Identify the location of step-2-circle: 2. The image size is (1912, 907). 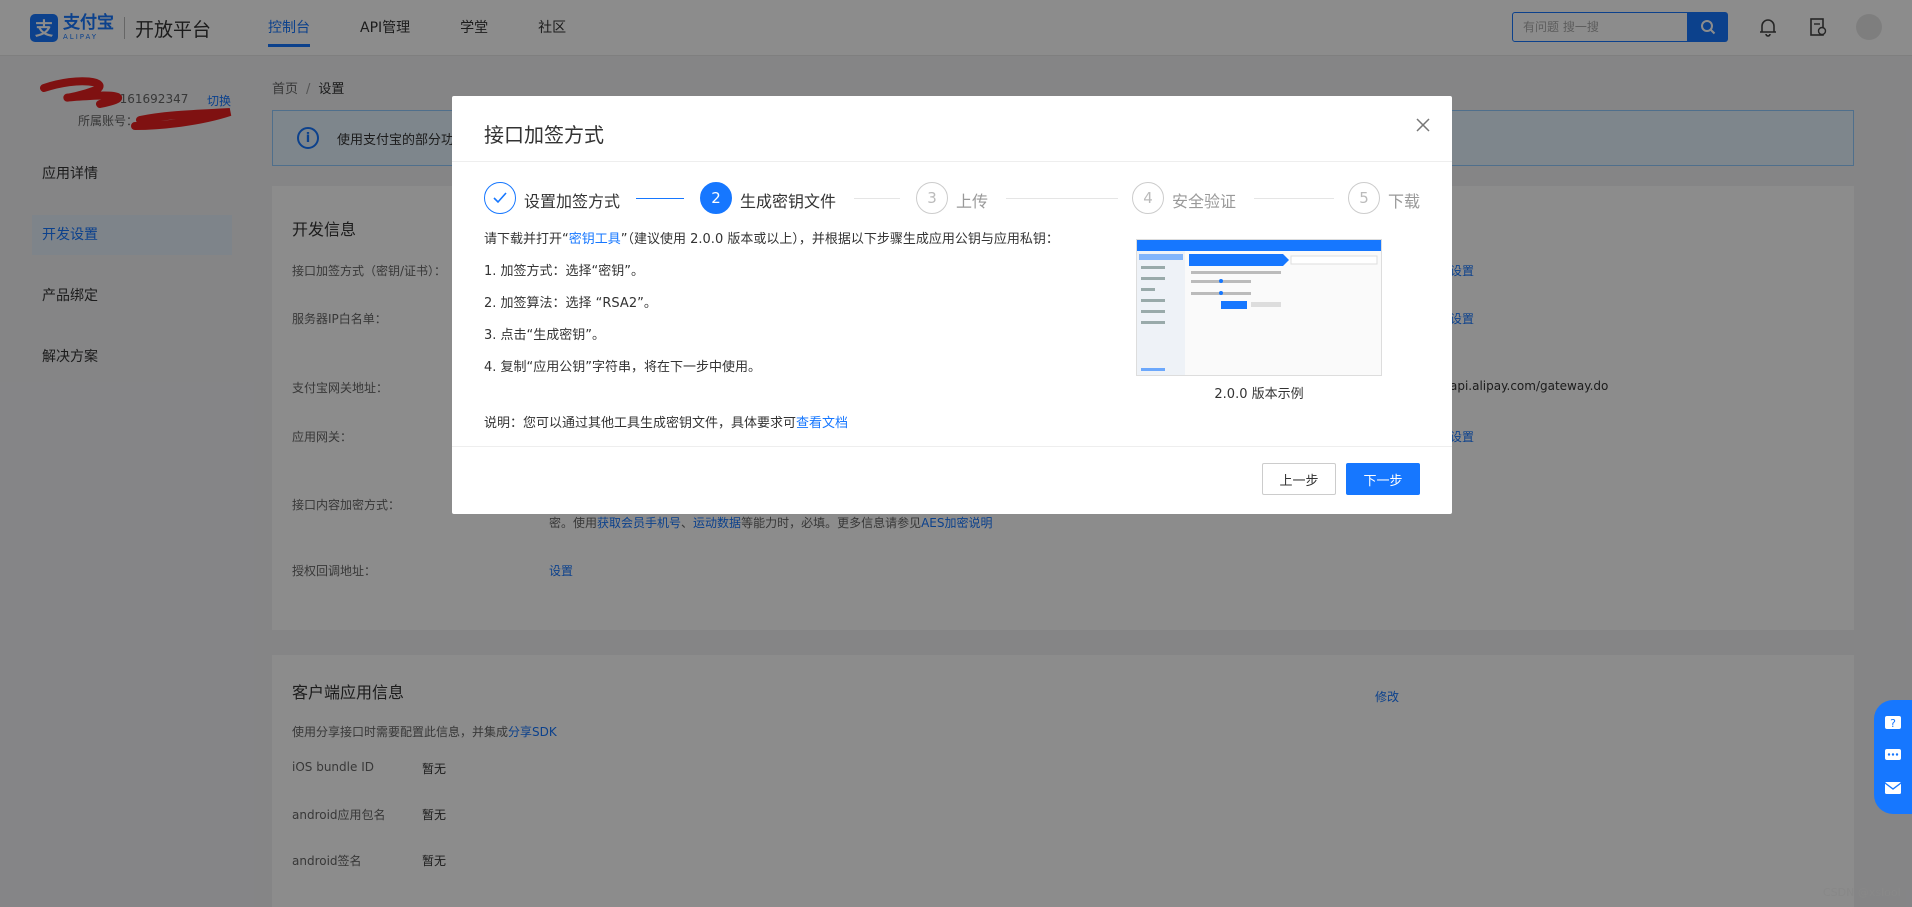
(716, 198).